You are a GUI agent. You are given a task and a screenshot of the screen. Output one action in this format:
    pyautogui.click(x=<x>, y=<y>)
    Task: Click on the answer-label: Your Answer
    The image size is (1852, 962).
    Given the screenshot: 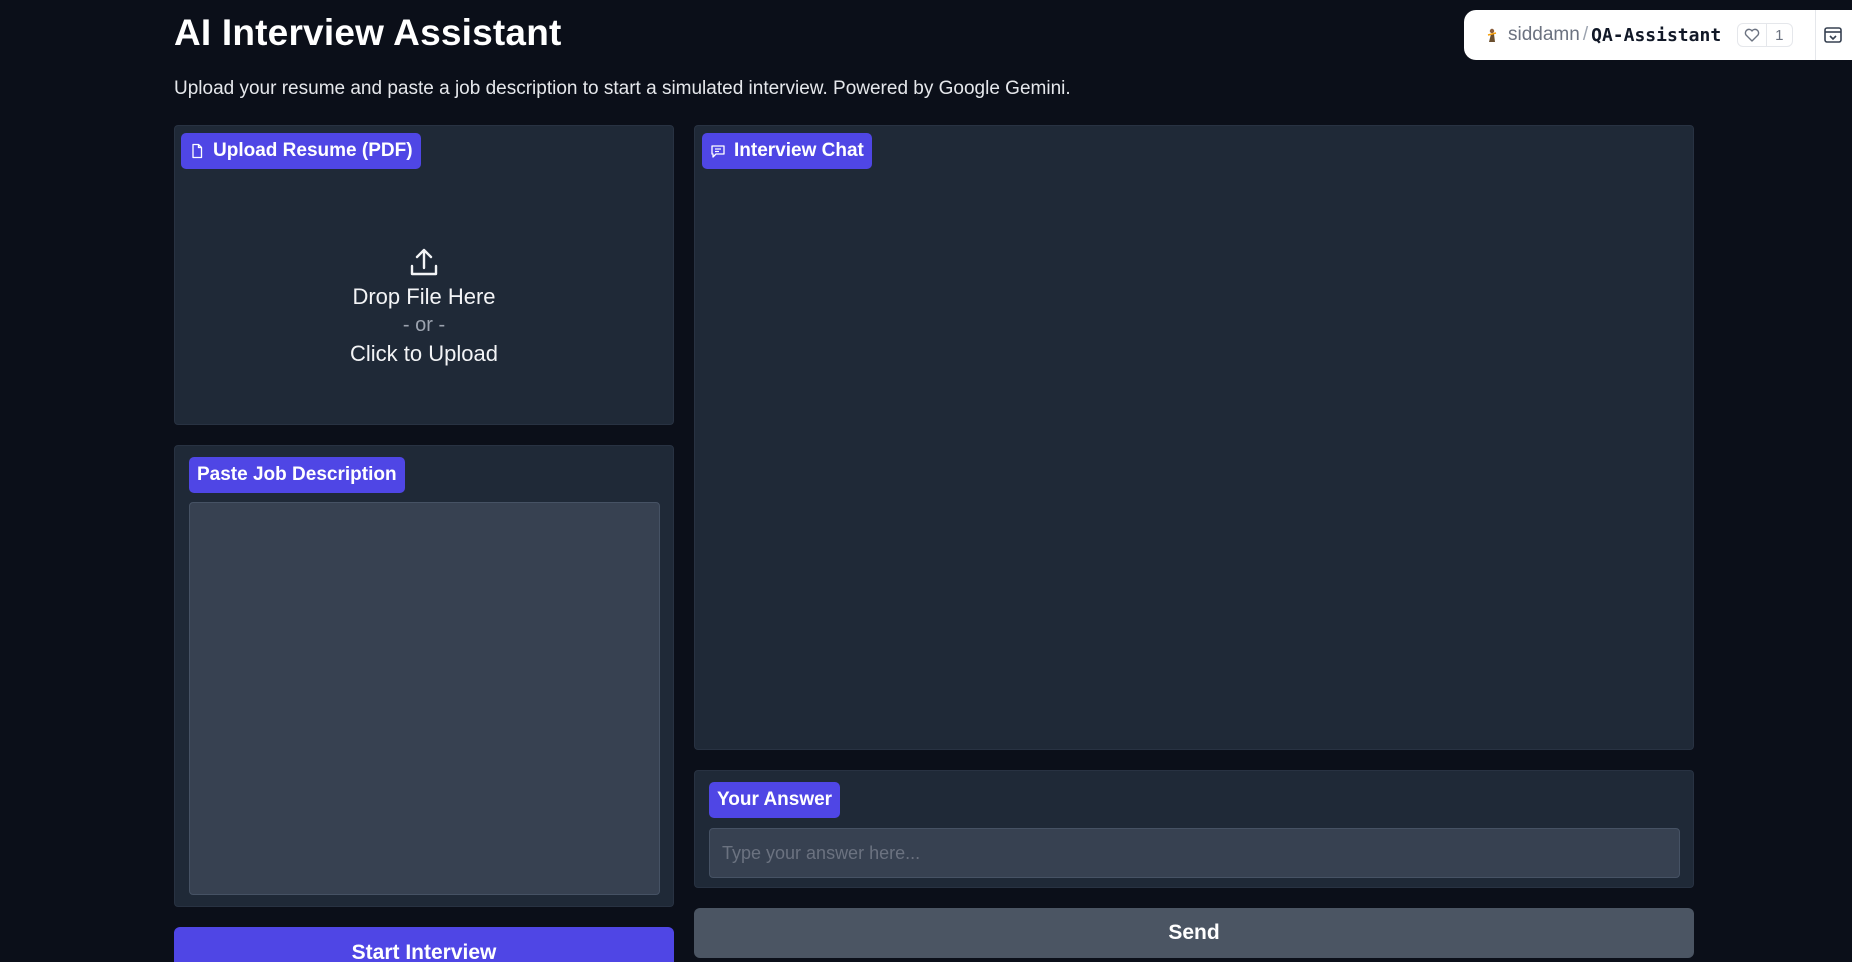 What is the action you would take?
    pyautogui.click(x=775, y=800)
    